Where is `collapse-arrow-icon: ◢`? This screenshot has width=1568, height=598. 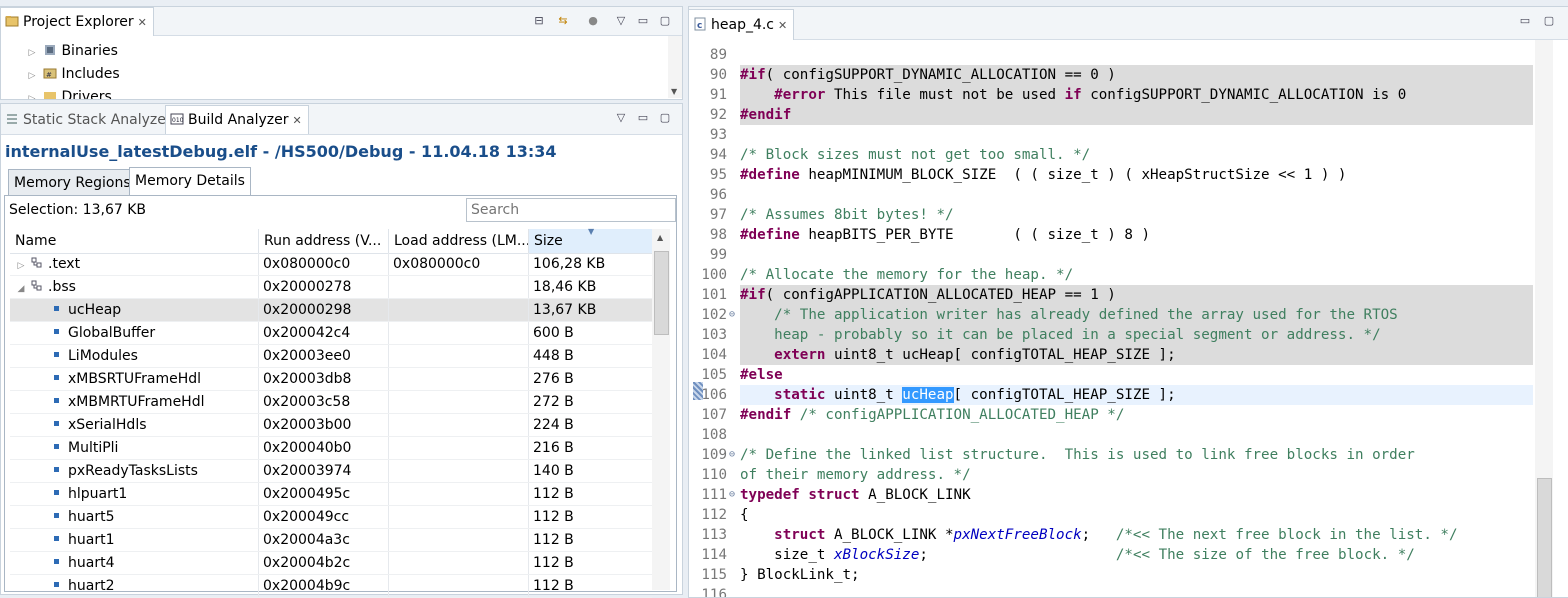 collapse-arrow-icon: ◢ is located at coordinates (21, 288).